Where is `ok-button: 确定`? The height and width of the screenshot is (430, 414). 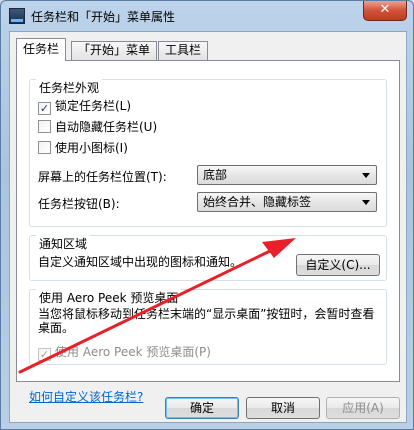
ok-button: 确定 is located at coordinates (202, 408).